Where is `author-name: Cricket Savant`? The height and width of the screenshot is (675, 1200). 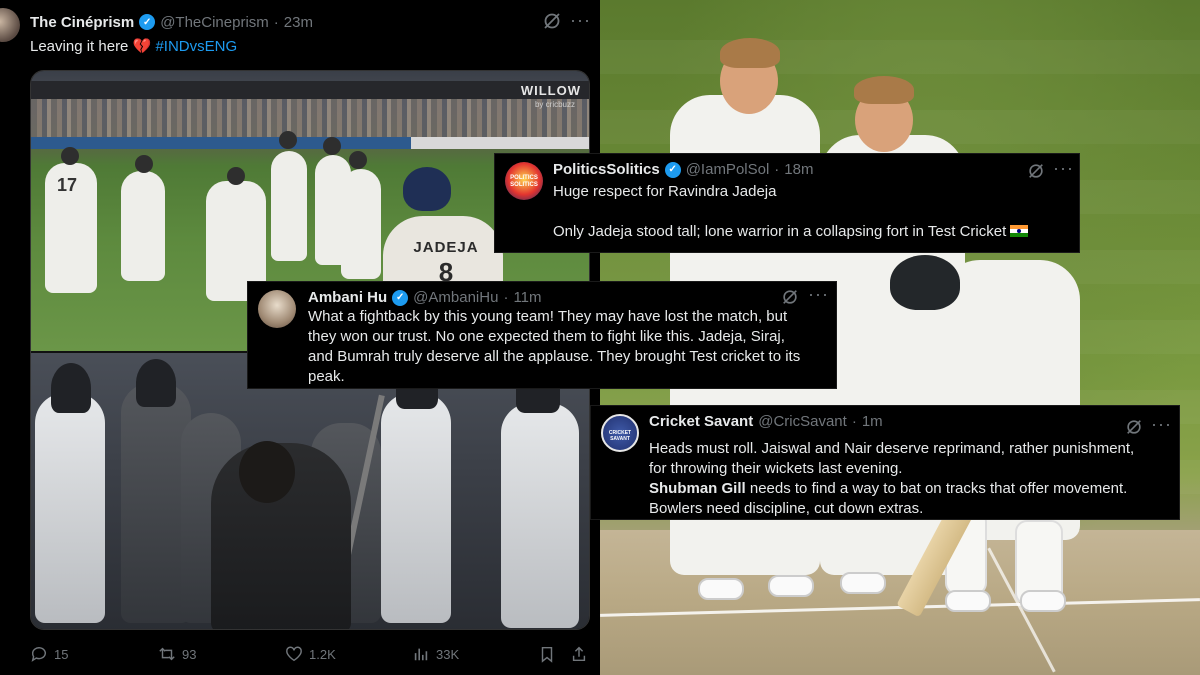
author-name: Cricket Savant is located at coordinates (701, 421).